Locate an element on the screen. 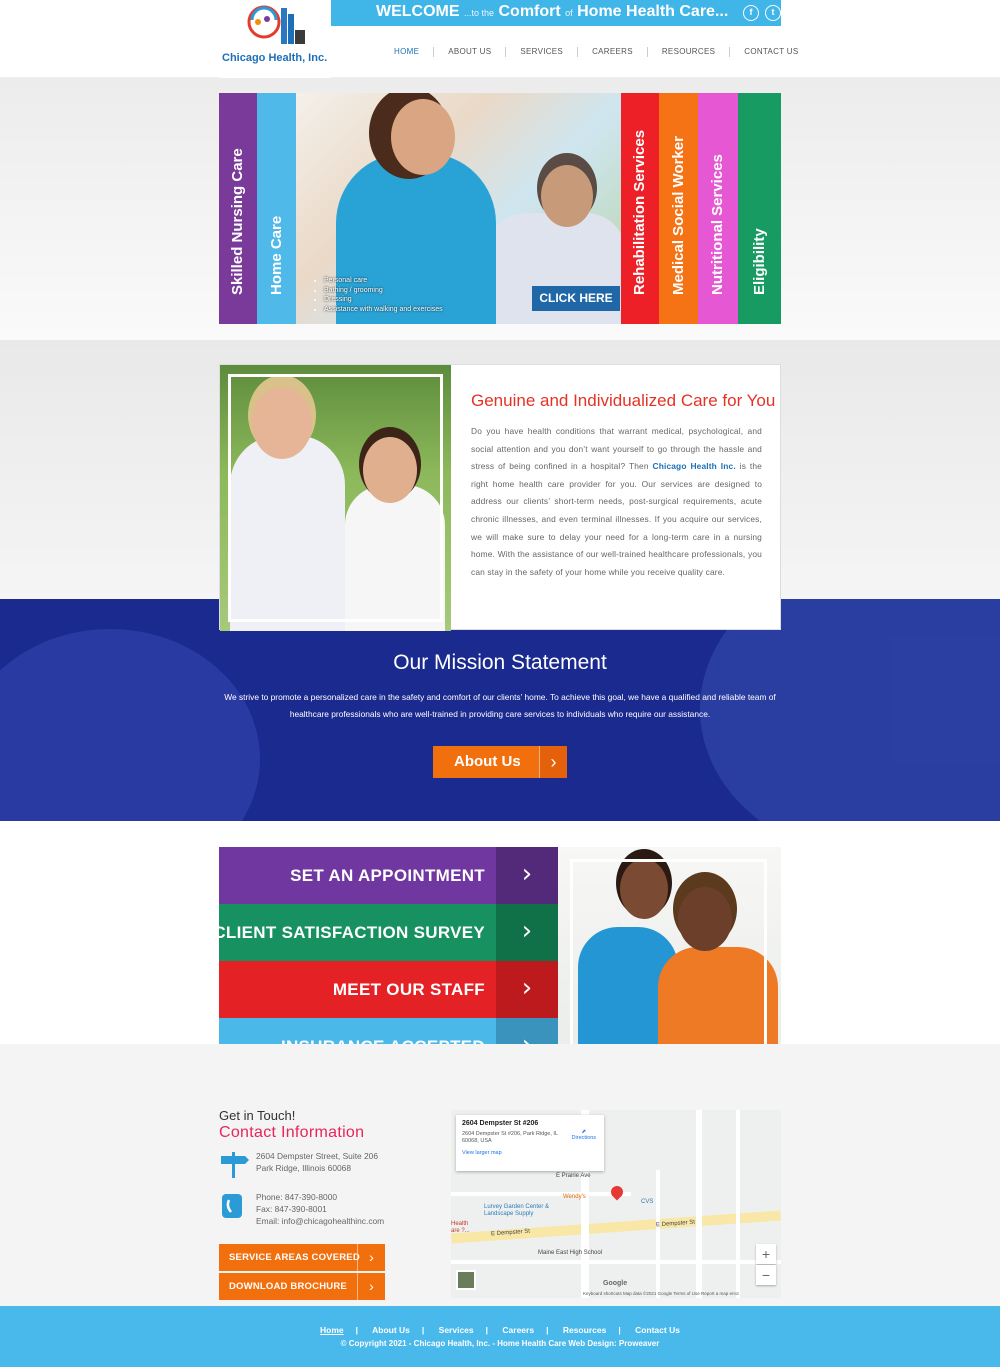  list-item: Bathing / grooming is located at coordinates (383, 291).